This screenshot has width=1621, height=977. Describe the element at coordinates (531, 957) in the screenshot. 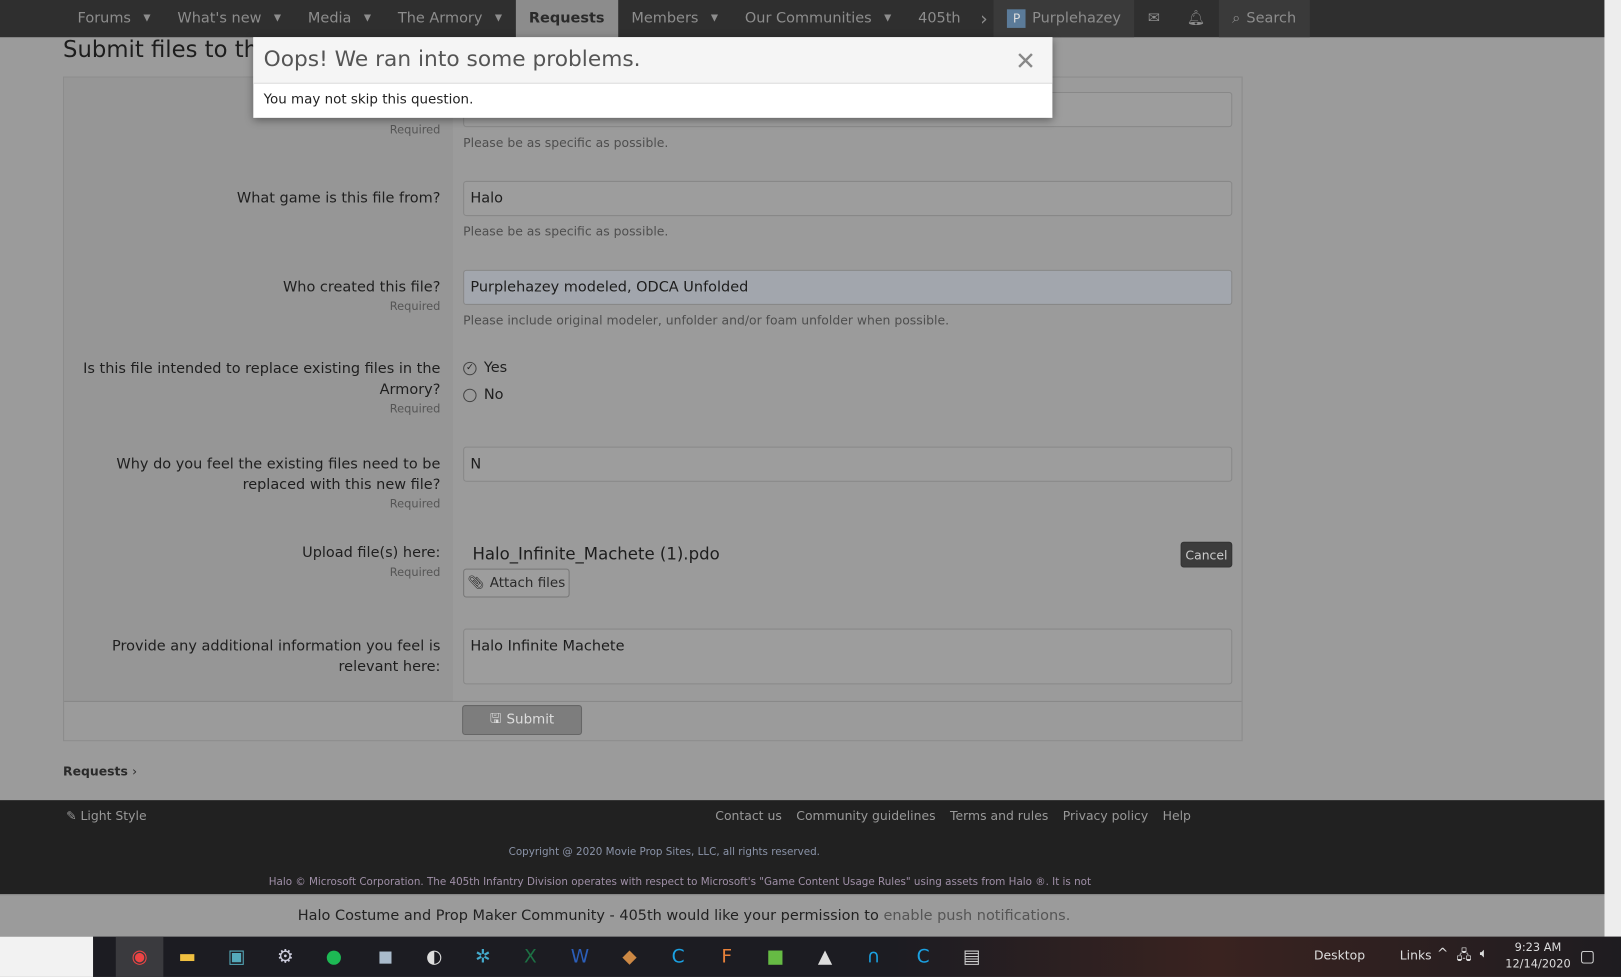

I see `excel-icon: X` at that location.